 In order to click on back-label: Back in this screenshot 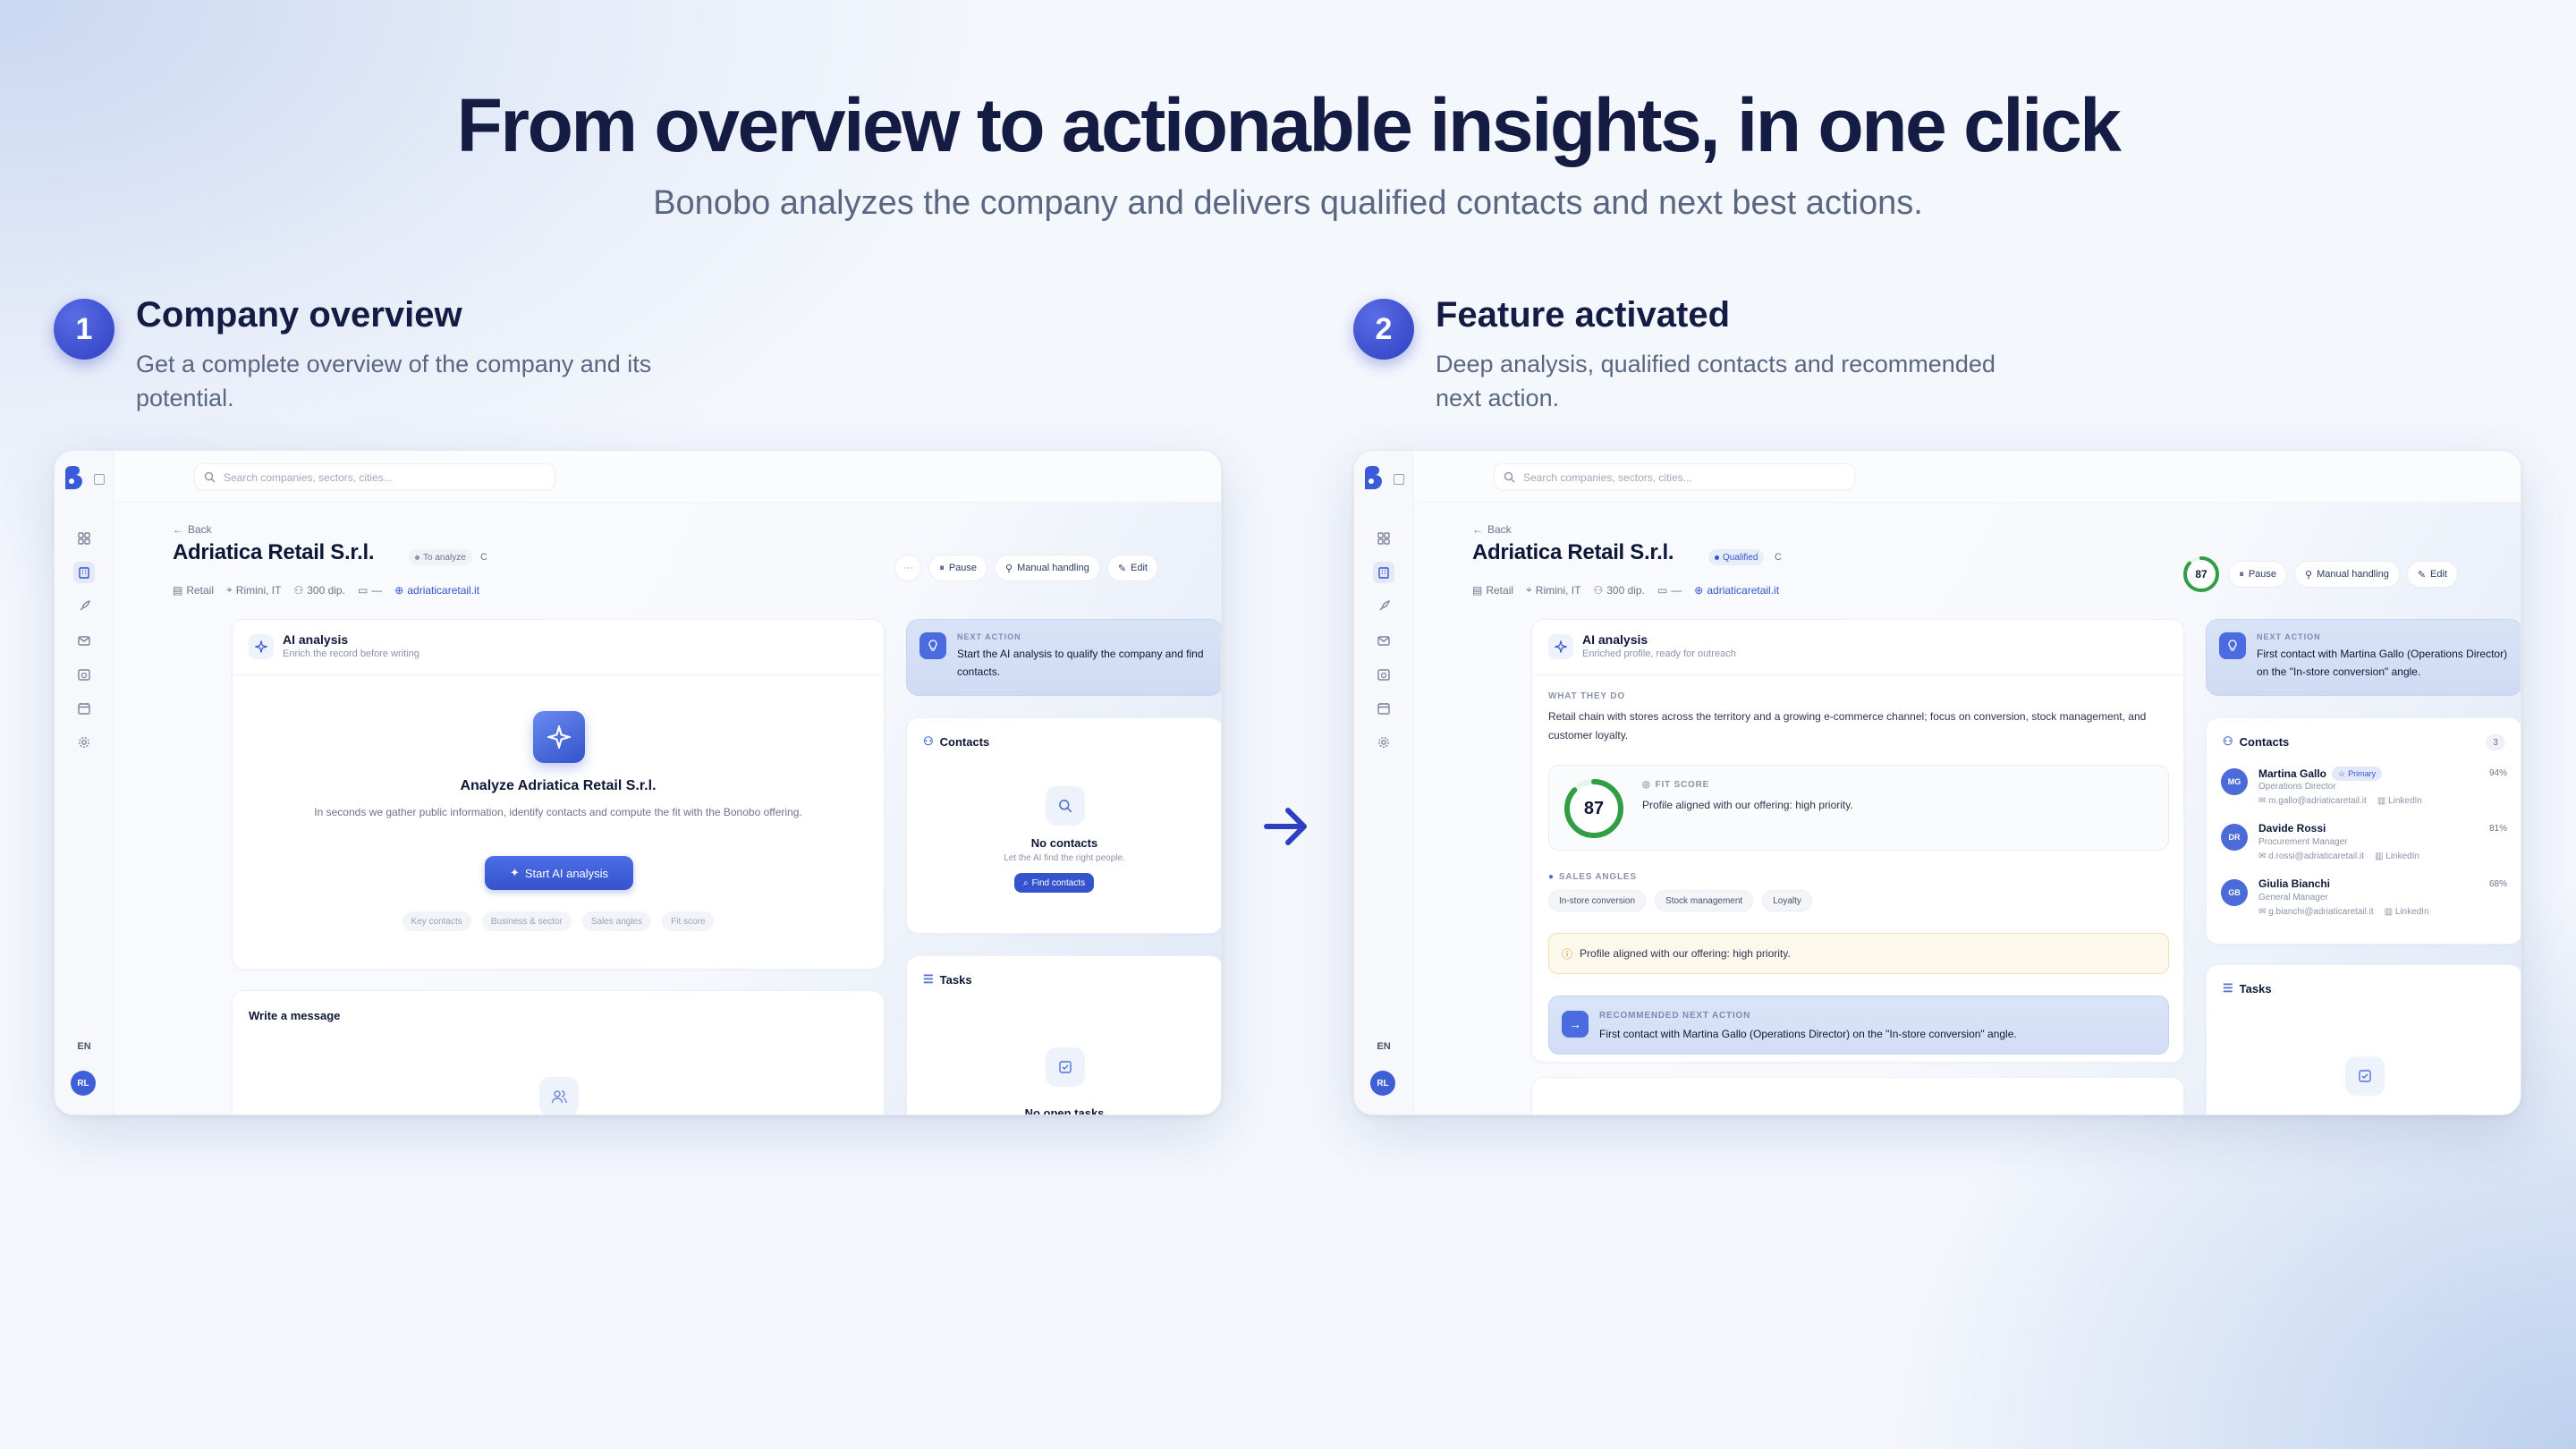, I will do `click(200, 529)`.